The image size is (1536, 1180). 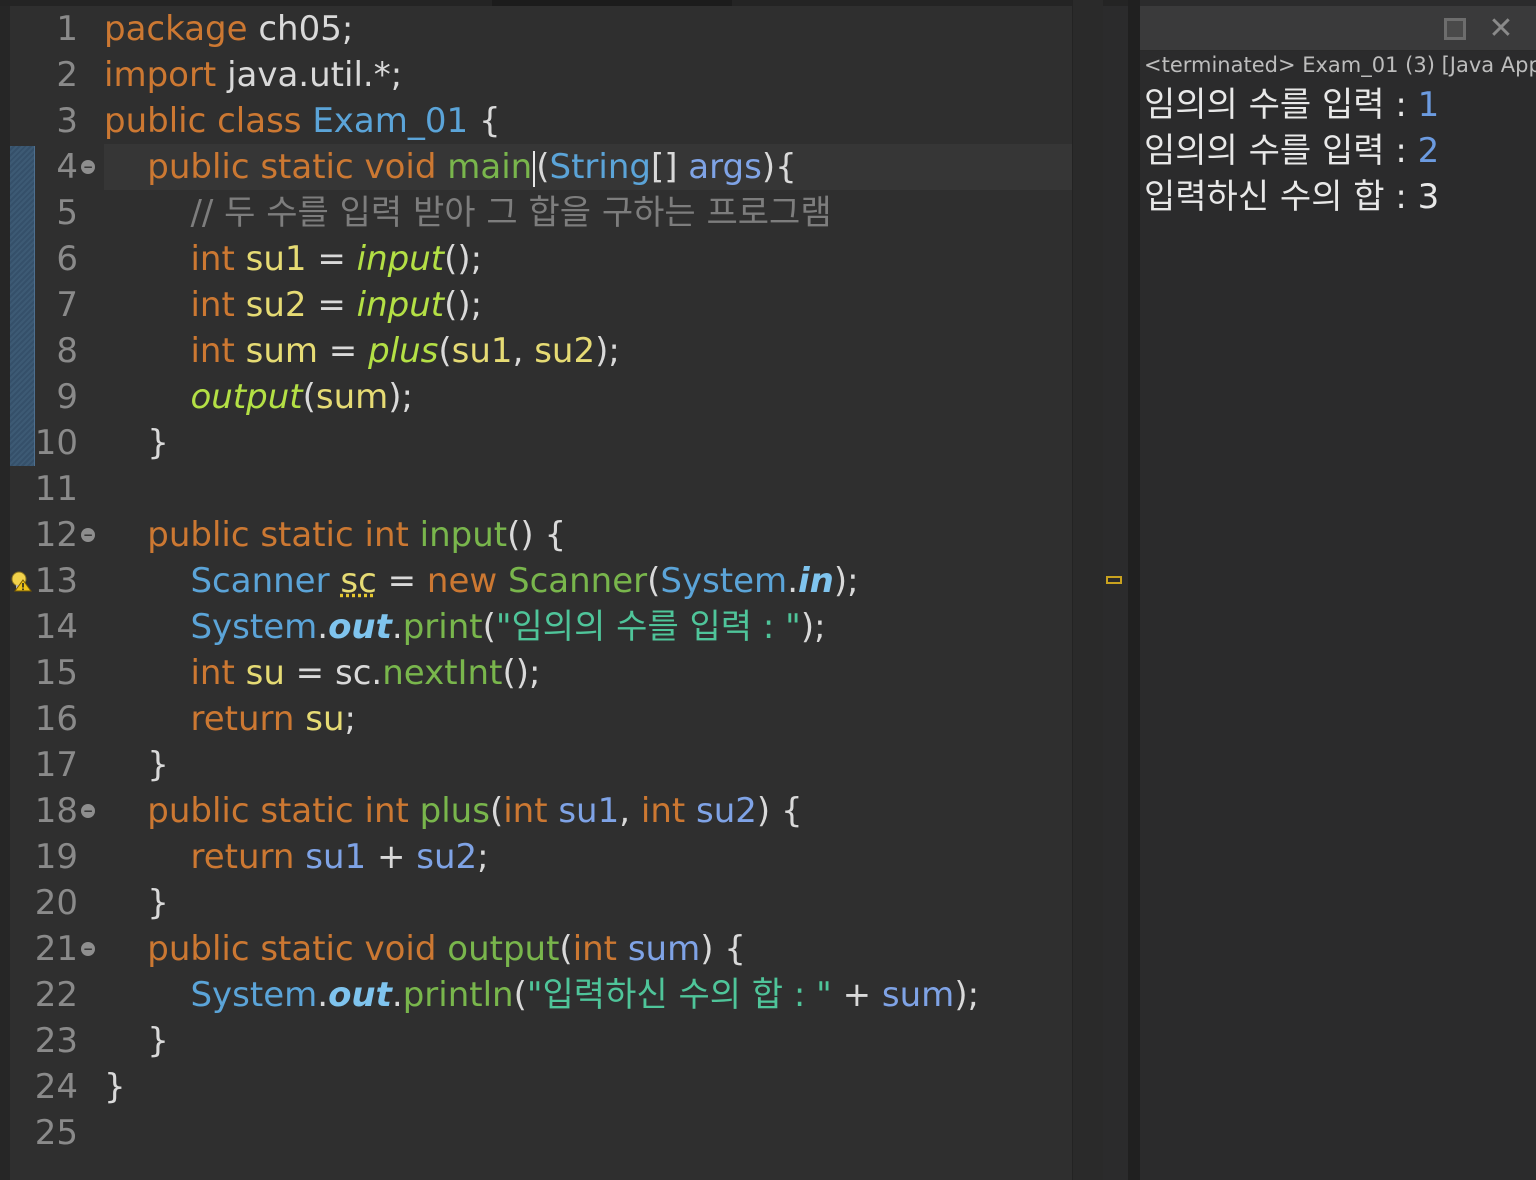 What do you see at coordinates (67, 167) in the screenshot?
I see `line-number: 4` at bounding box center [67, 167].